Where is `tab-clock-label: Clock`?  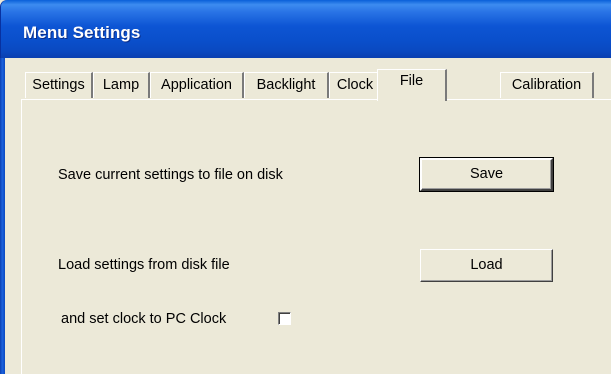
tab-clock-label: Clock is located at coordinates (355, 85).